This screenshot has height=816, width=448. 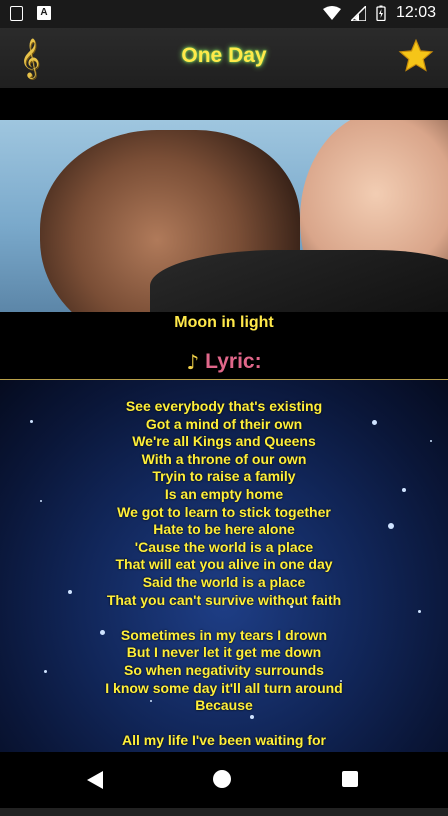 I want to click on music-note-icon: ♪, so click(x=193, y=362).